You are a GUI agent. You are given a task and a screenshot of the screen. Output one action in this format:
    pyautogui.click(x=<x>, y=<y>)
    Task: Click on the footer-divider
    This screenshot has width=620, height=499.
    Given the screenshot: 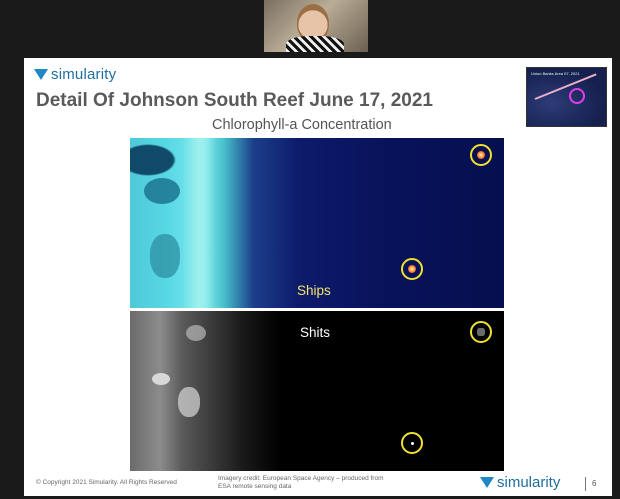 What is the action you would take?
    pyautogui.click(x=585, y=484)
    